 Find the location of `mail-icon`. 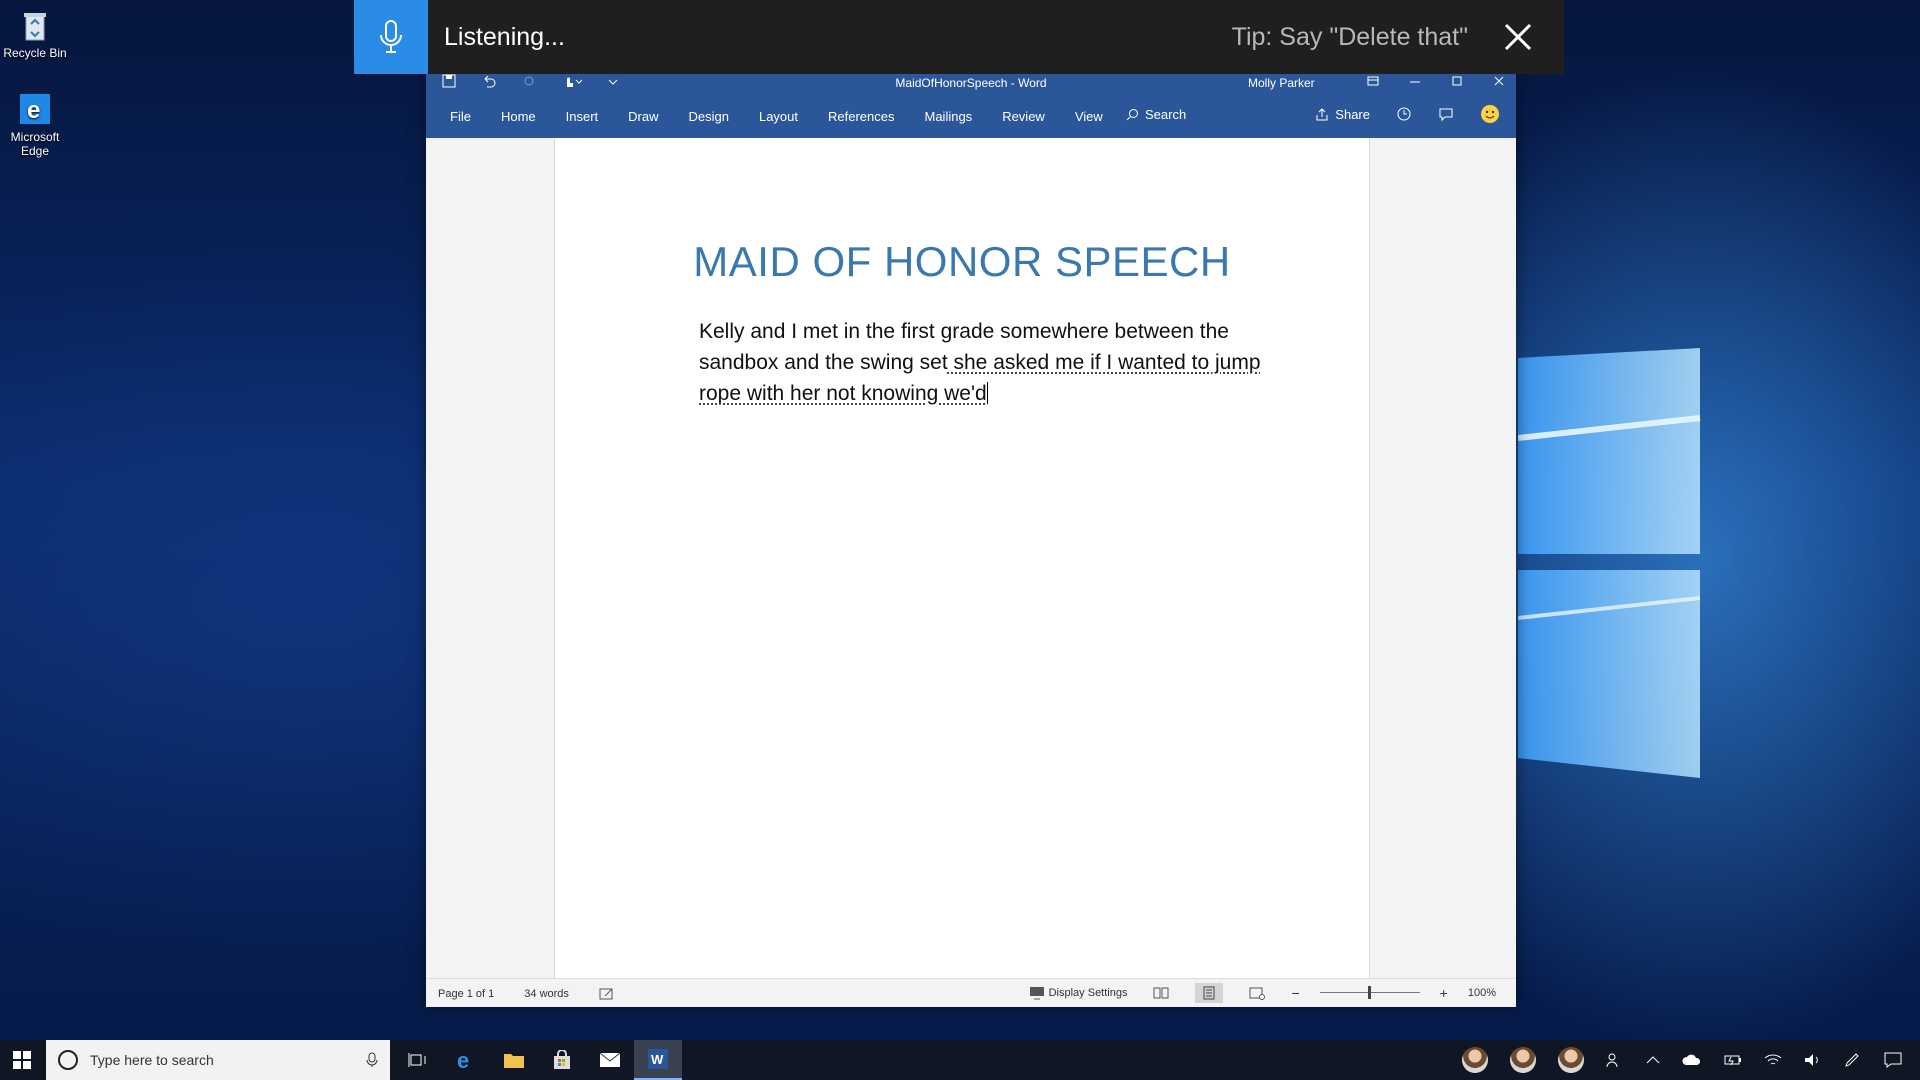

mail-icon is located at coordinates (610, 1059).